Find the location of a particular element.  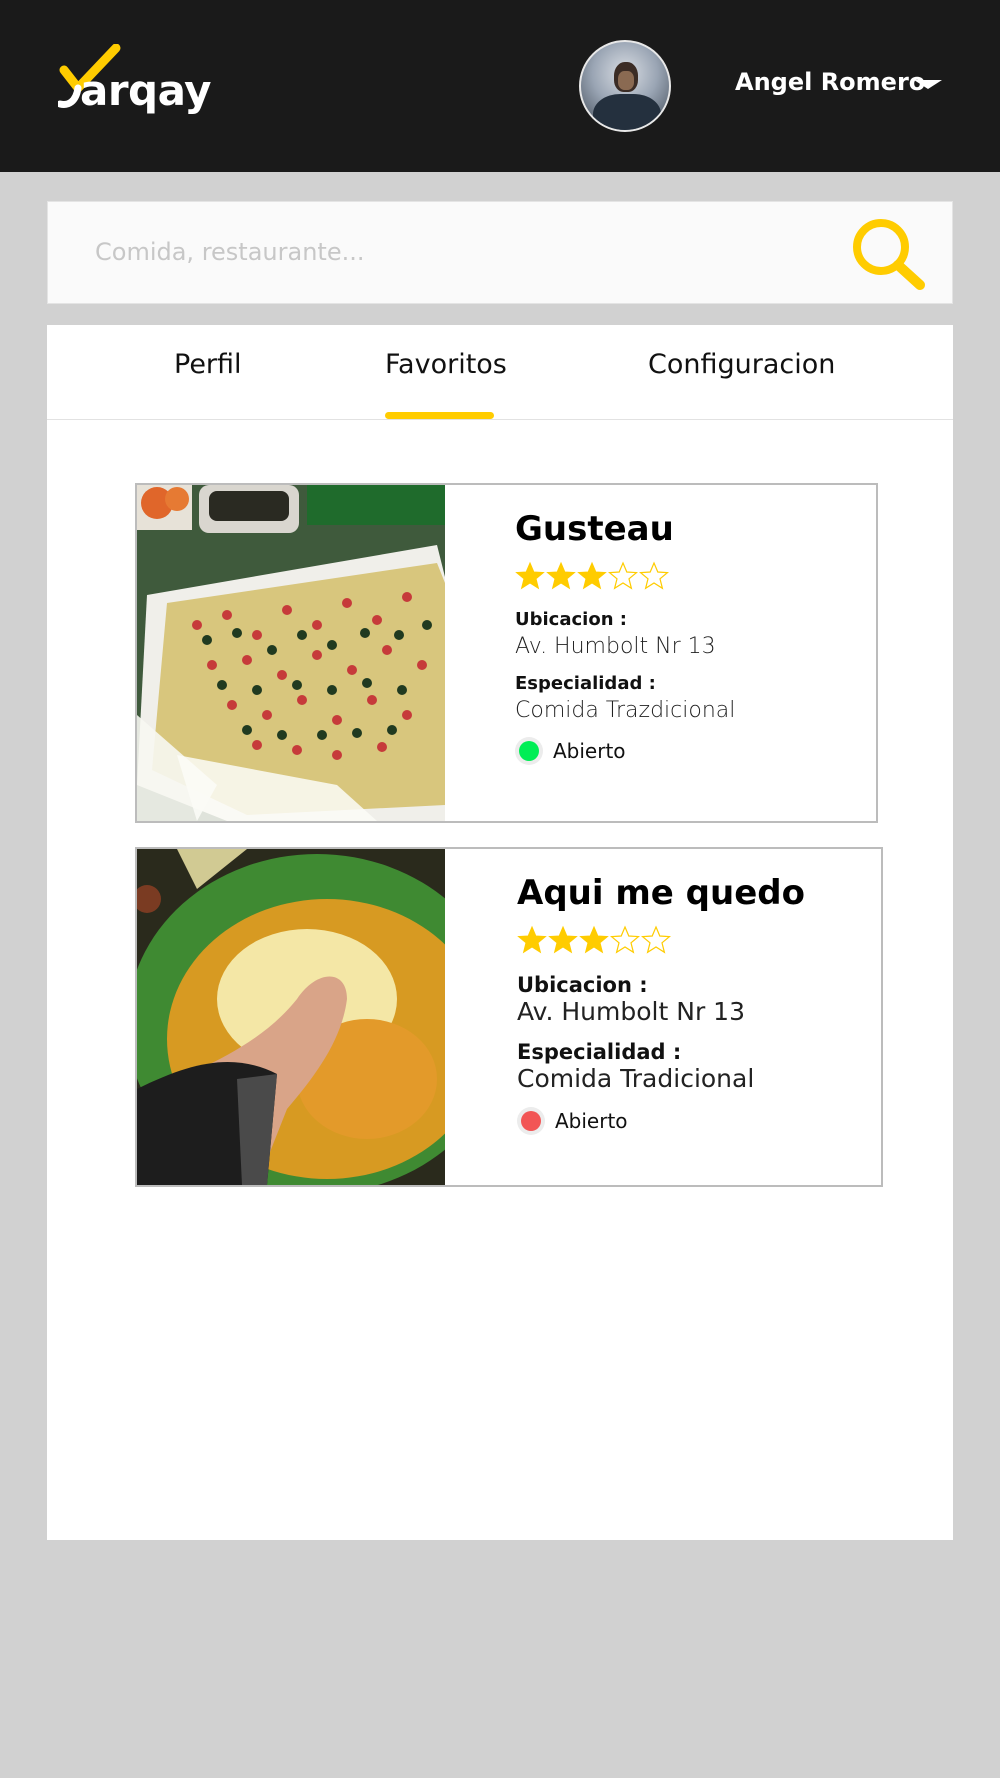

logo-text: arqay is located at coordinates (146, 90).